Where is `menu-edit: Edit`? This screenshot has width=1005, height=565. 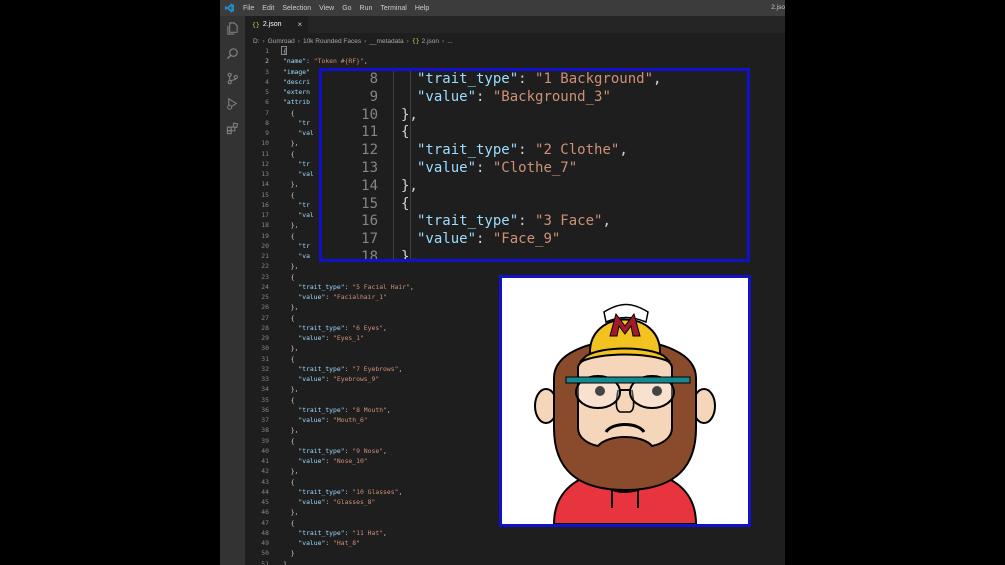 menu-edit: Edit is located at coordinates (268, 8).